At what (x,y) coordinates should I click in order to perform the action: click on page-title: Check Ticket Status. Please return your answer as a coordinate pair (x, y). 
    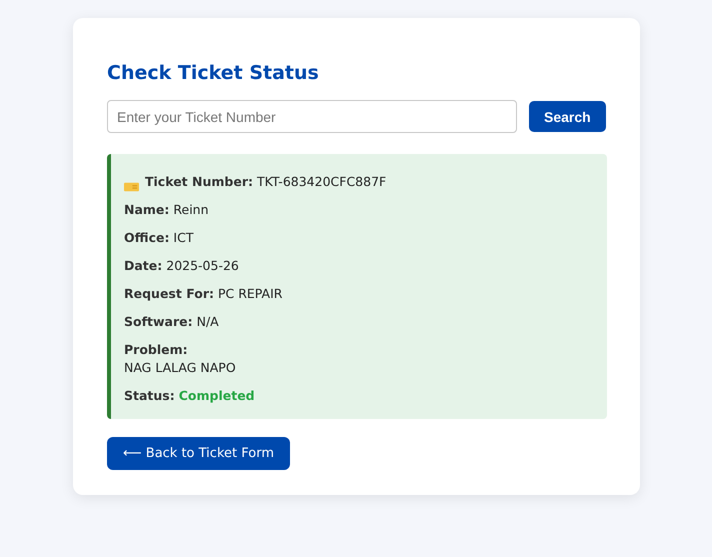
    Looking at the image, I should click on (213, 73).